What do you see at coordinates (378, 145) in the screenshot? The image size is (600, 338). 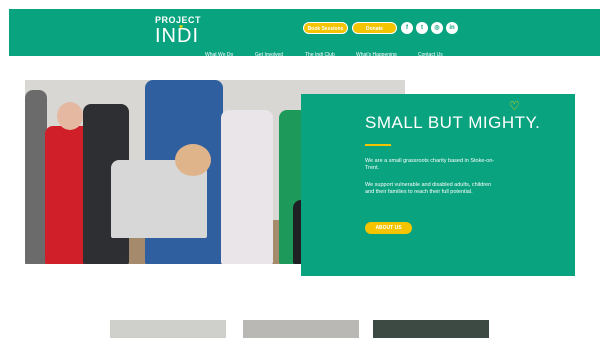 I see `title-underline` at bounding box center [378, 145].